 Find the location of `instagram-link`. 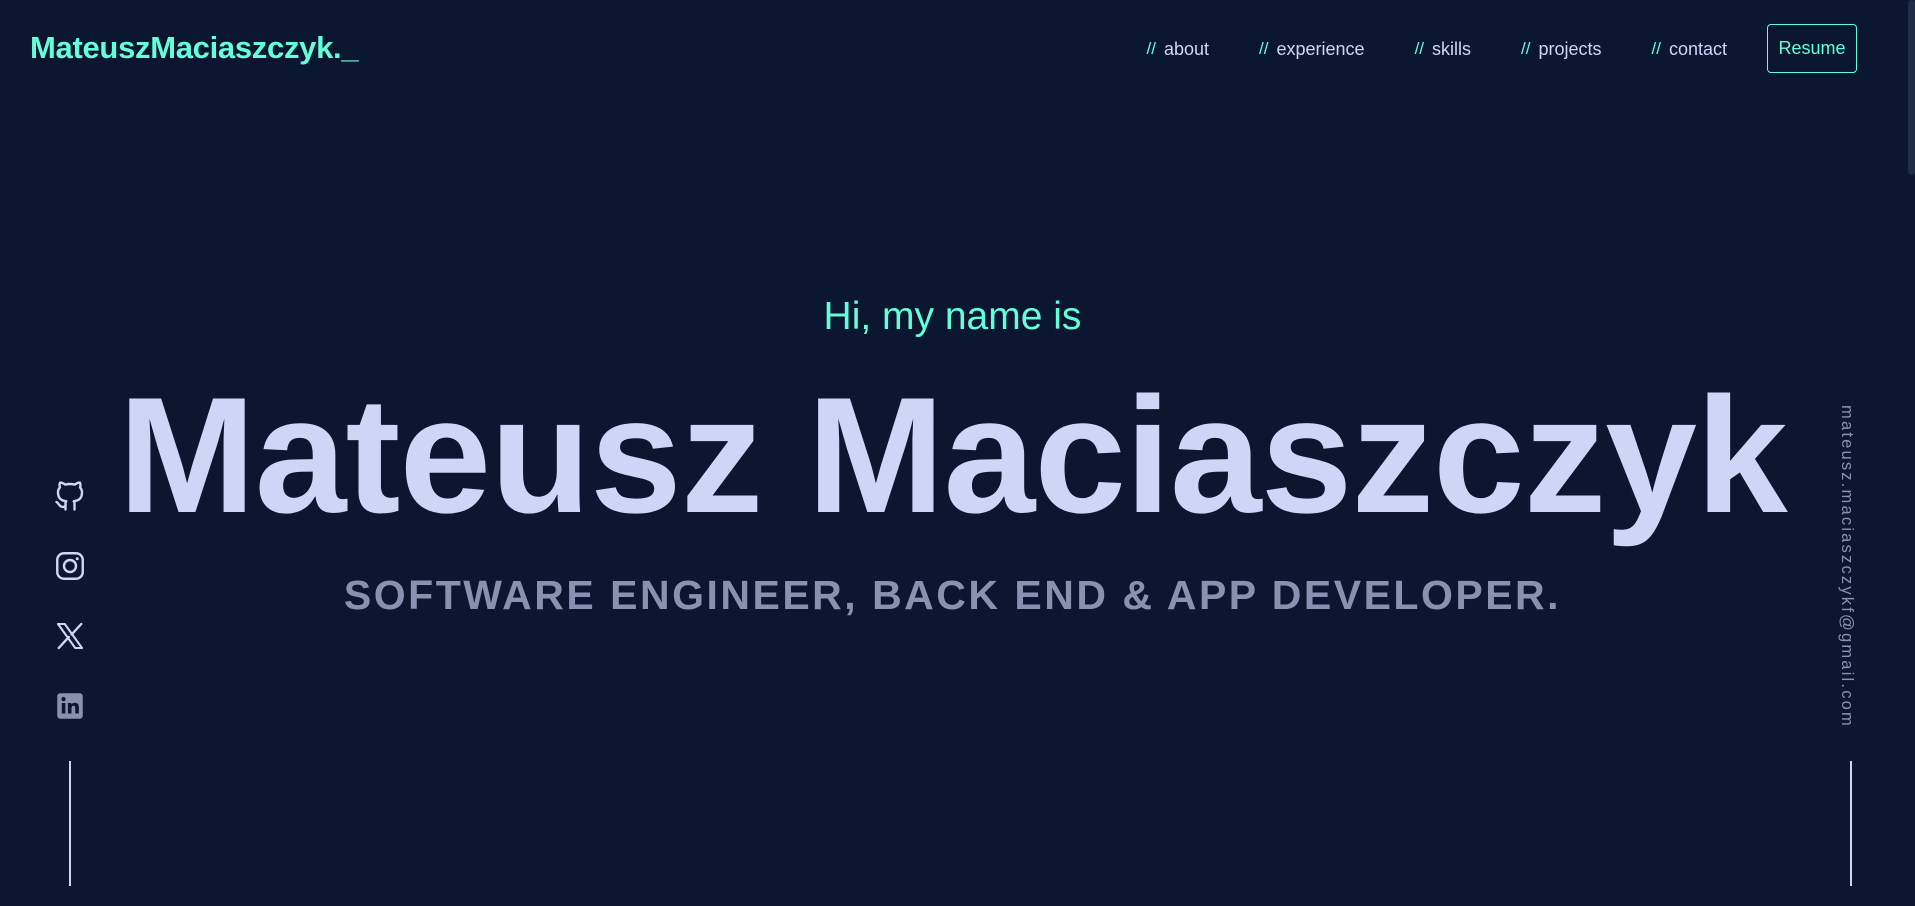

instagram-link is located at coordinates (70, 566).